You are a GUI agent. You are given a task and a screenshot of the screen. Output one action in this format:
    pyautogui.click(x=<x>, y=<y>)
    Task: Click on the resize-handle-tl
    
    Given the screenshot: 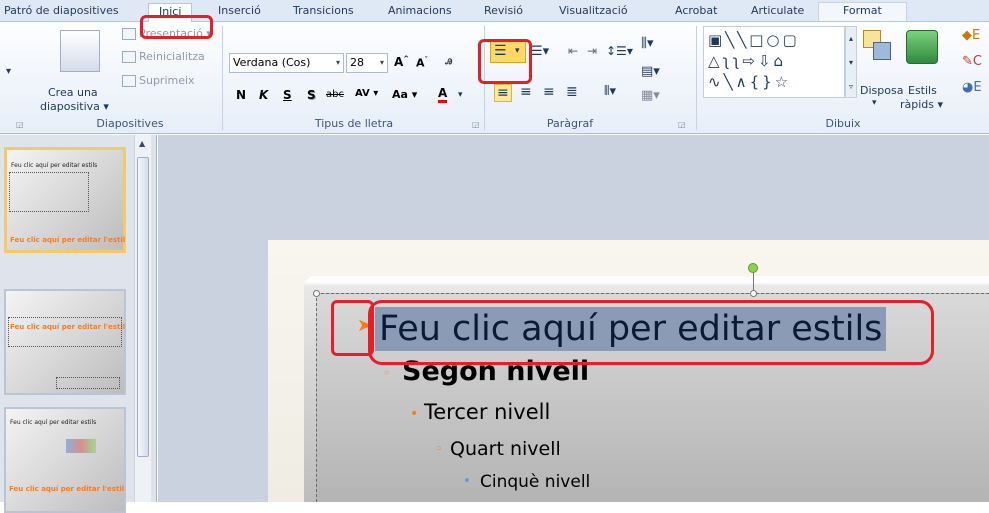 What is the action you would take?
    pyautogui.click(x=316, y=293)
    